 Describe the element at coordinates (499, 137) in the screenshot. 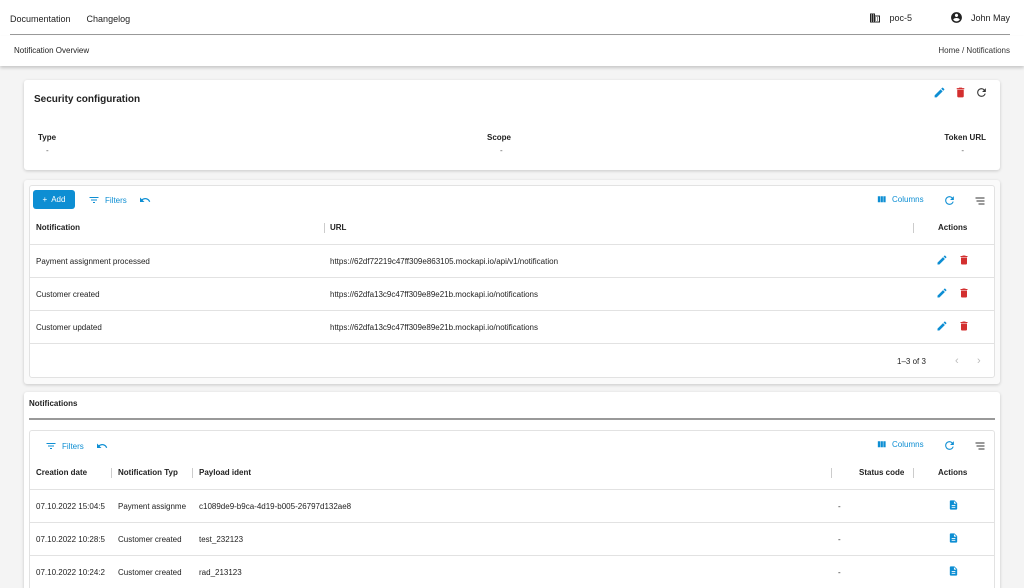

I see `scope-label: Scope` at that location.